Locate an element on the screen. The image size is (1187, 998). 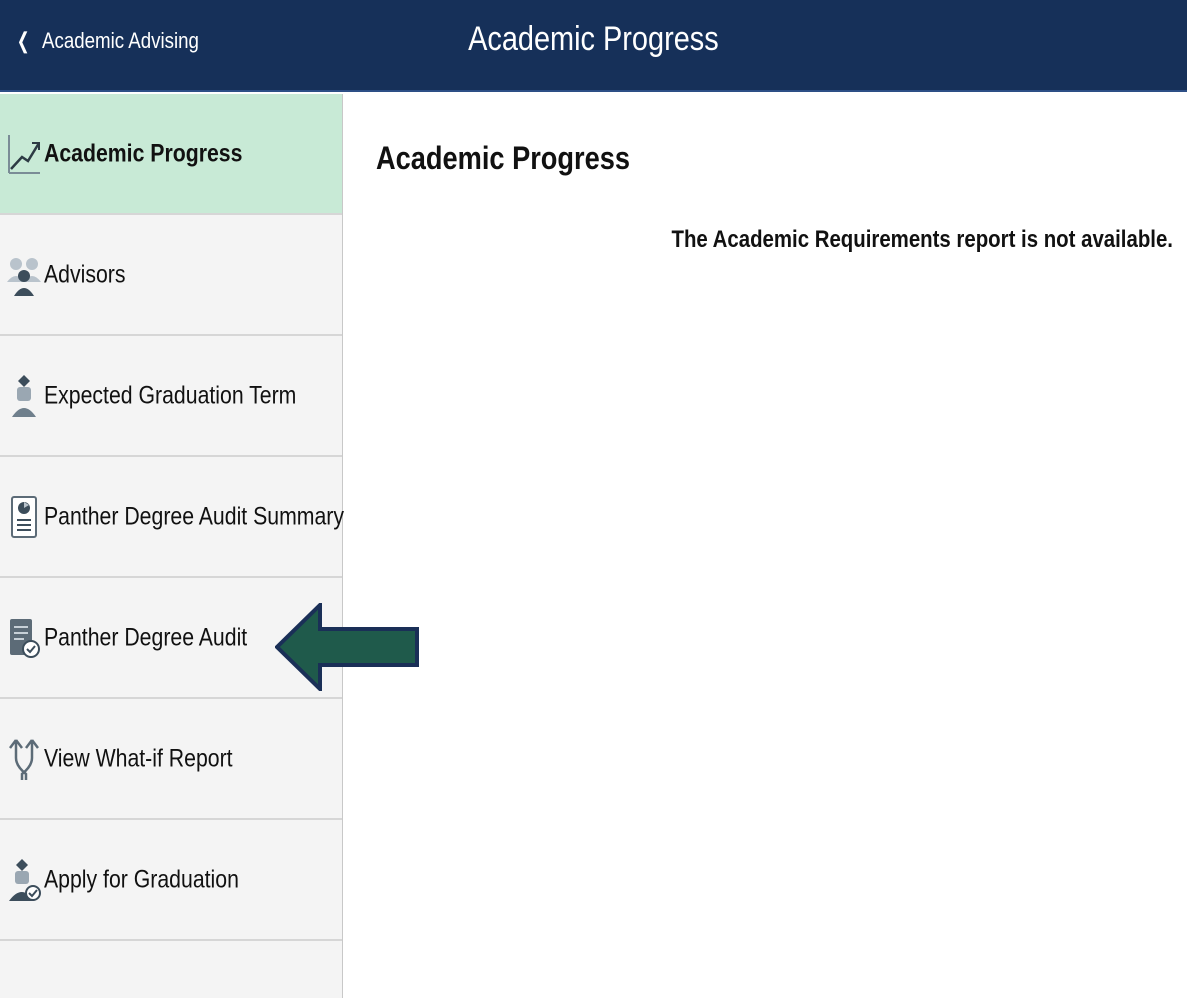
app-header: ❮ Academic Advising Academic Progress is located at coordinates (593, 46).